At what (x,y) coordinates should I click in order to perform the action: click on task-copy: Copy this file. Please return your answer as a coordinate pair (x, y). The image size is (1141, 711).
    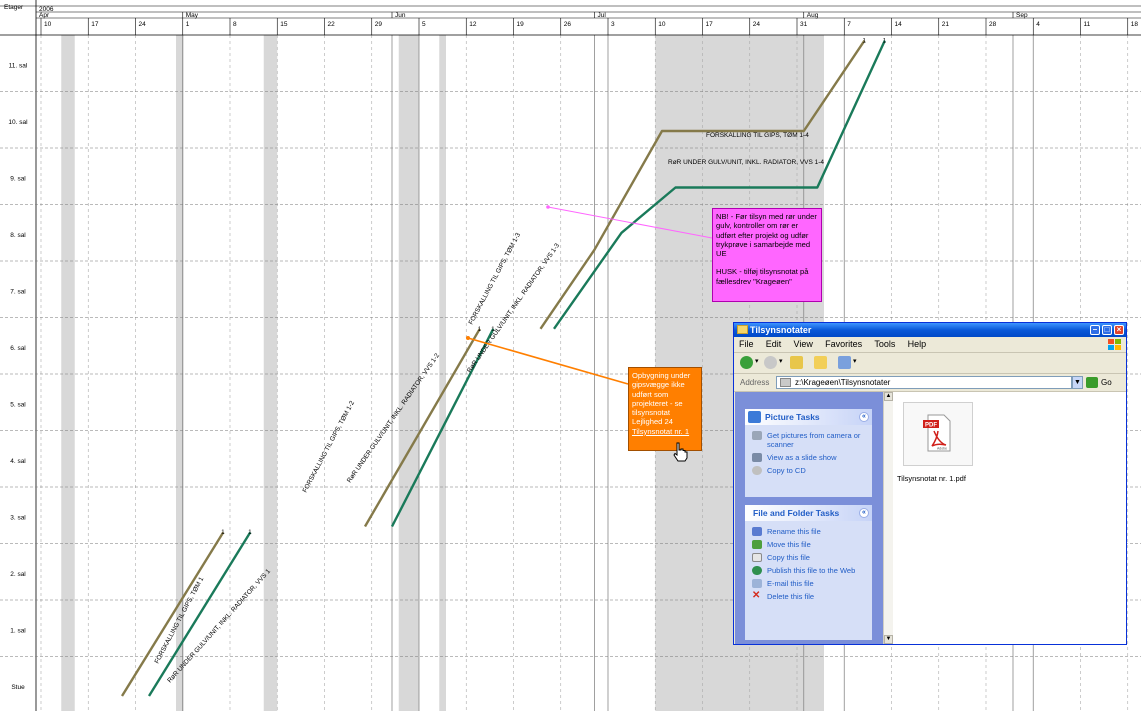
    Looking at the image, I should click on (808, 557).